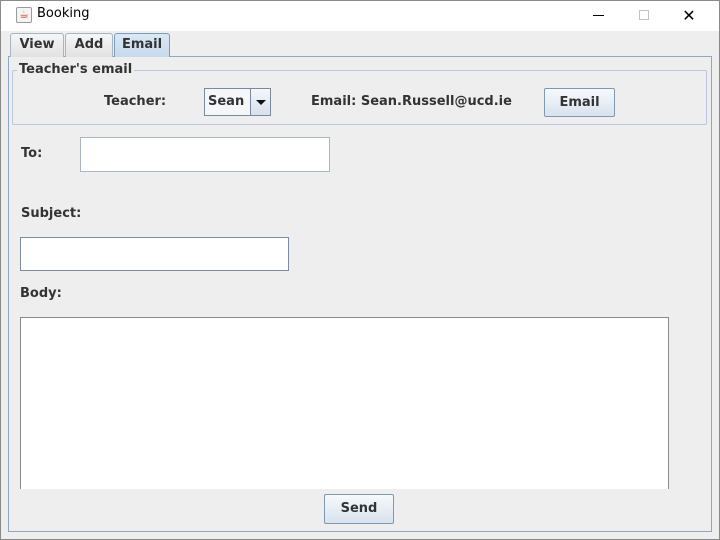 The height and width of the screenshot is (540, 720). Describe the element at coordinates (24, 15) in the screenshot. I see `java-coffee-icon: ☕` at that location.